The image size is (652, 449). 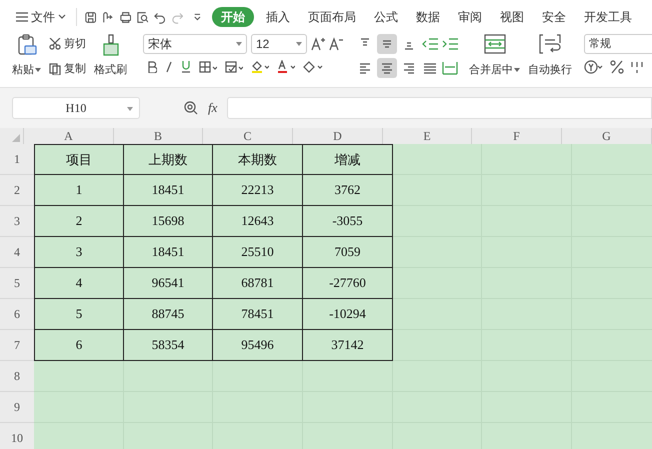 I want to click on align-center-icon, so click(x=387, y=68).